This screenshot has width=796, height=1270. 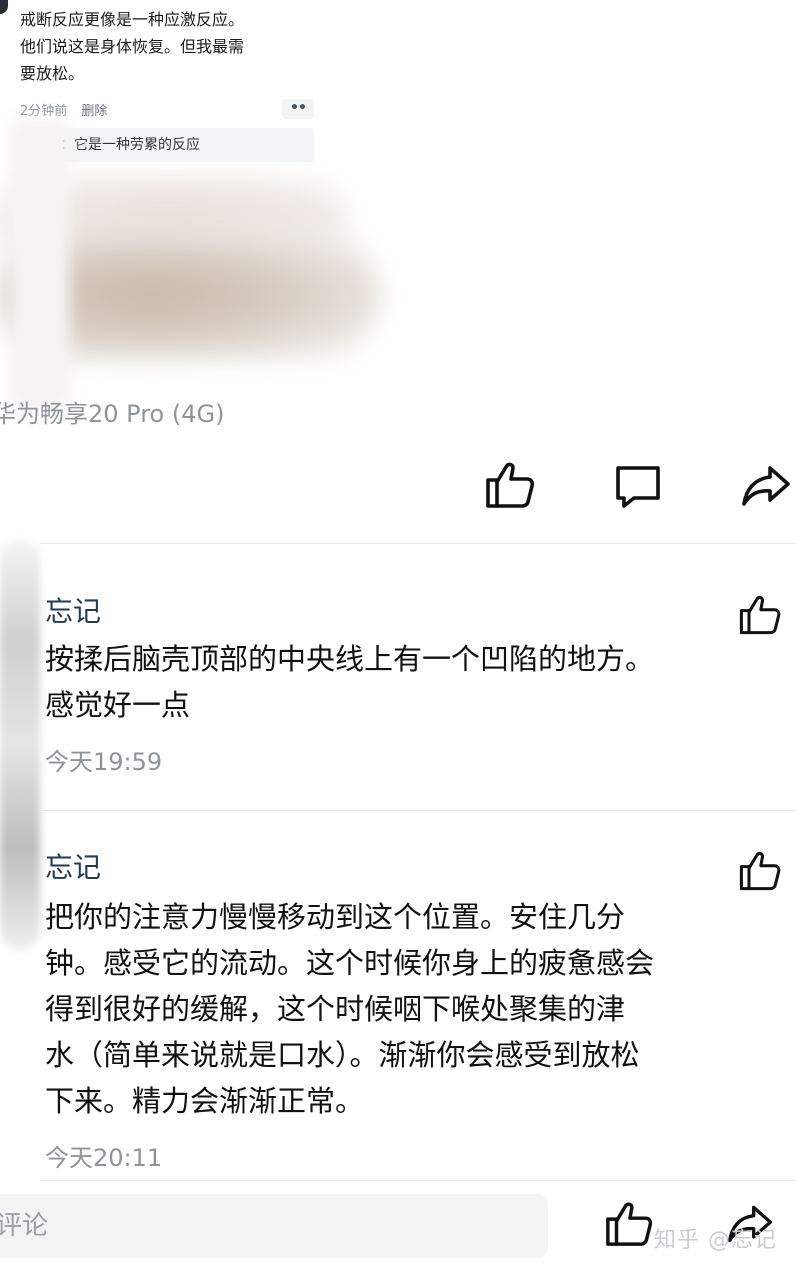 I want to click on embedded-reply-text: 戒断反应更像是一种应激反应。 他们说这是身体恢复。但我最需 要放松。, so click(x=170, y=46).